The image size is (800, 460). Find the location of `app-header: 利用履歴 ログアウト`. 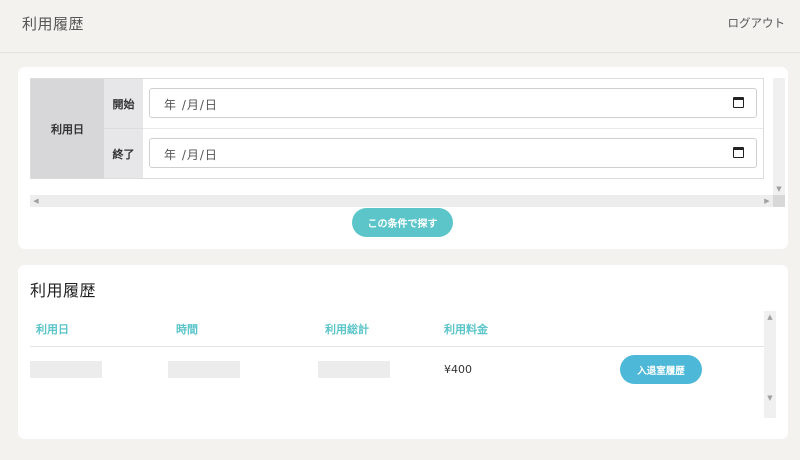

app-header: 利用履歴 ログアウト is located at coordinates (400, 26).